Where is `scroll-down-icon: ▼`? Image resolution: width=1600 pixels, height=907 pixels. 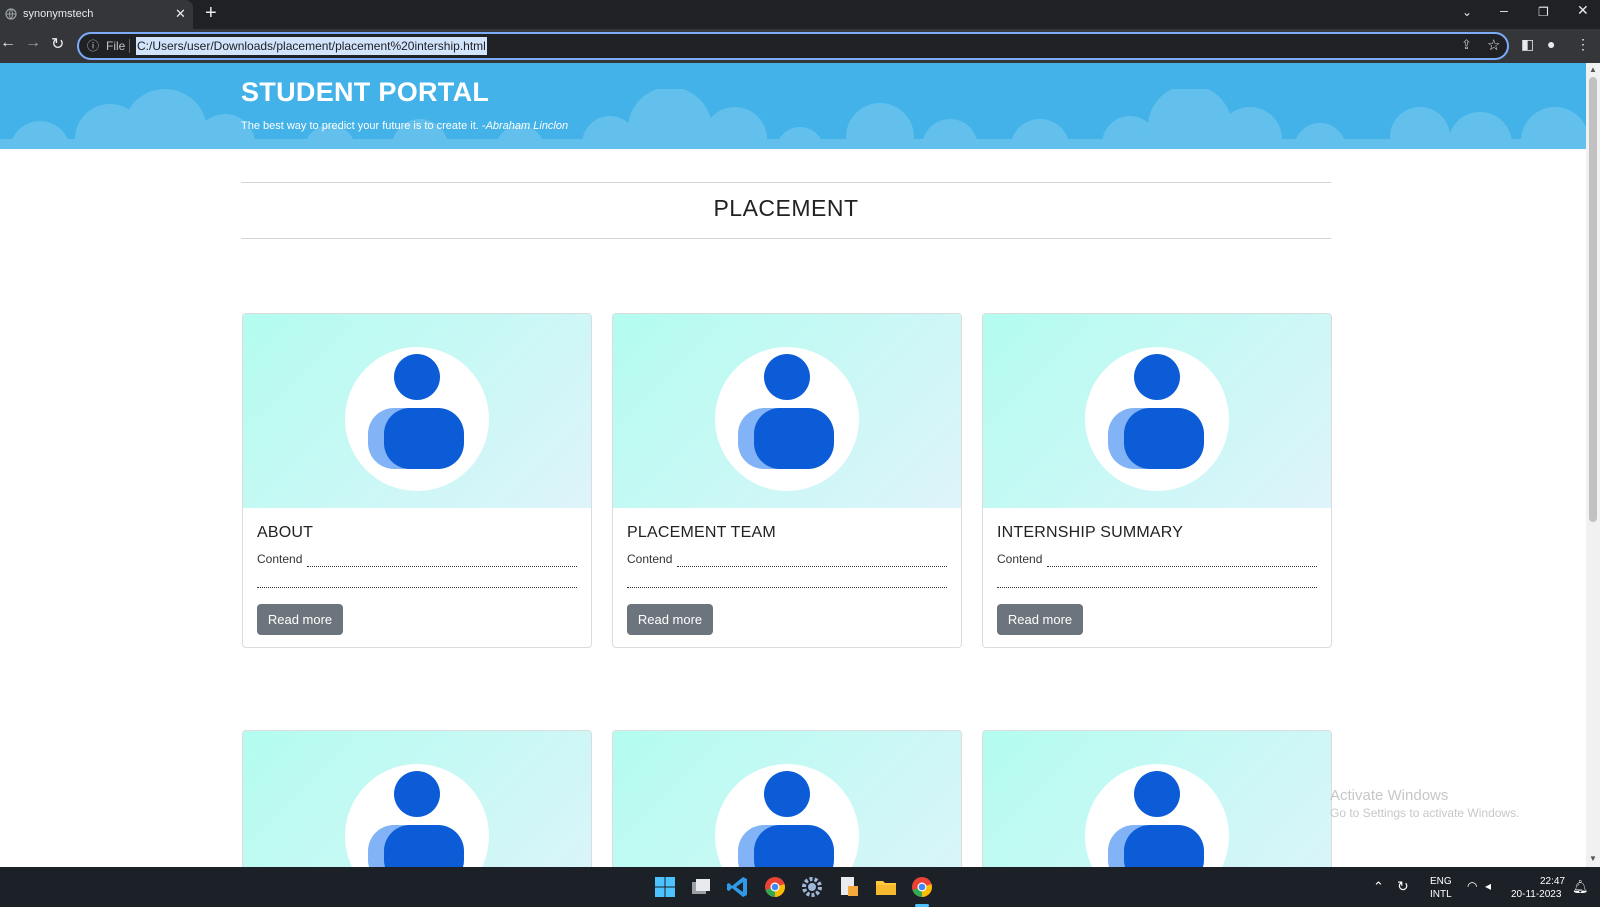
scroll-down-icon: ▼ is located at coordinates (1593, 858).